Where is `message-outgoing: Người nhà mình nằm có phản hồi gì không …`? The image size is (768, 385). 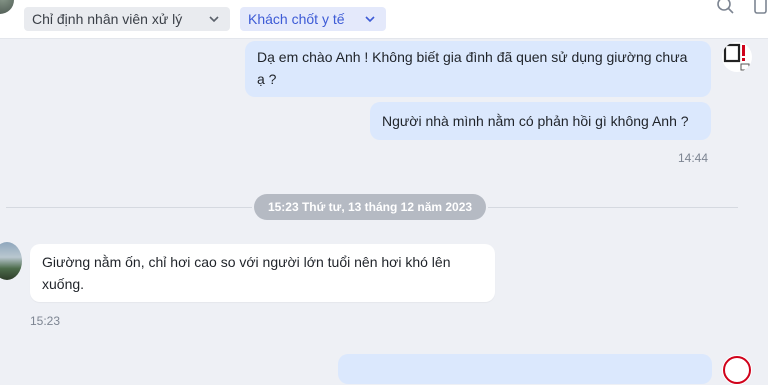 message-outgoing: Người nhà mình nằm có phản hồi gì không … is located at coordinates (540, 121).